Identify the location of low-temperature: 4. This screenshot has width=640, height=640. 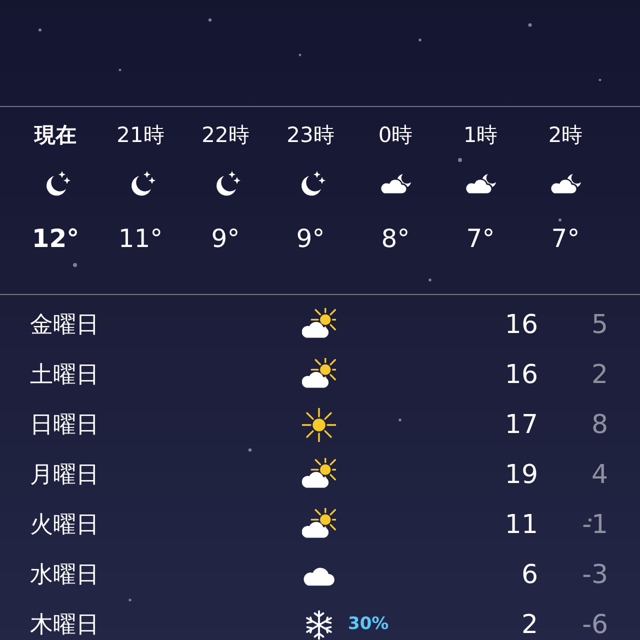
(599, 475).